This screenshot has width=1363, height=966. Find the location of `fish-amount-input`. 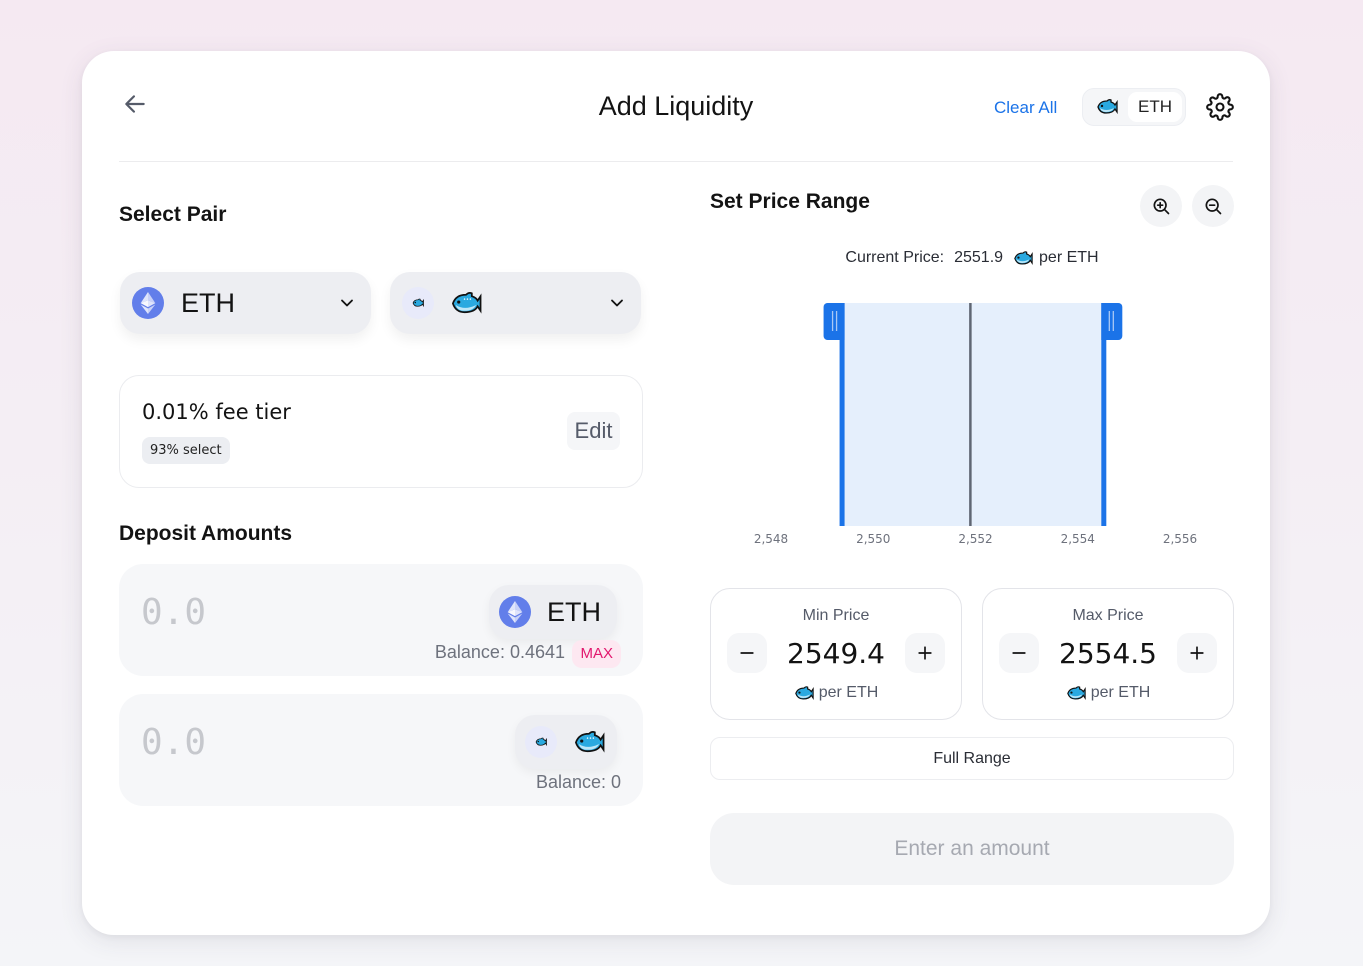

fish-amount-input is located at coordinates (261, 742).